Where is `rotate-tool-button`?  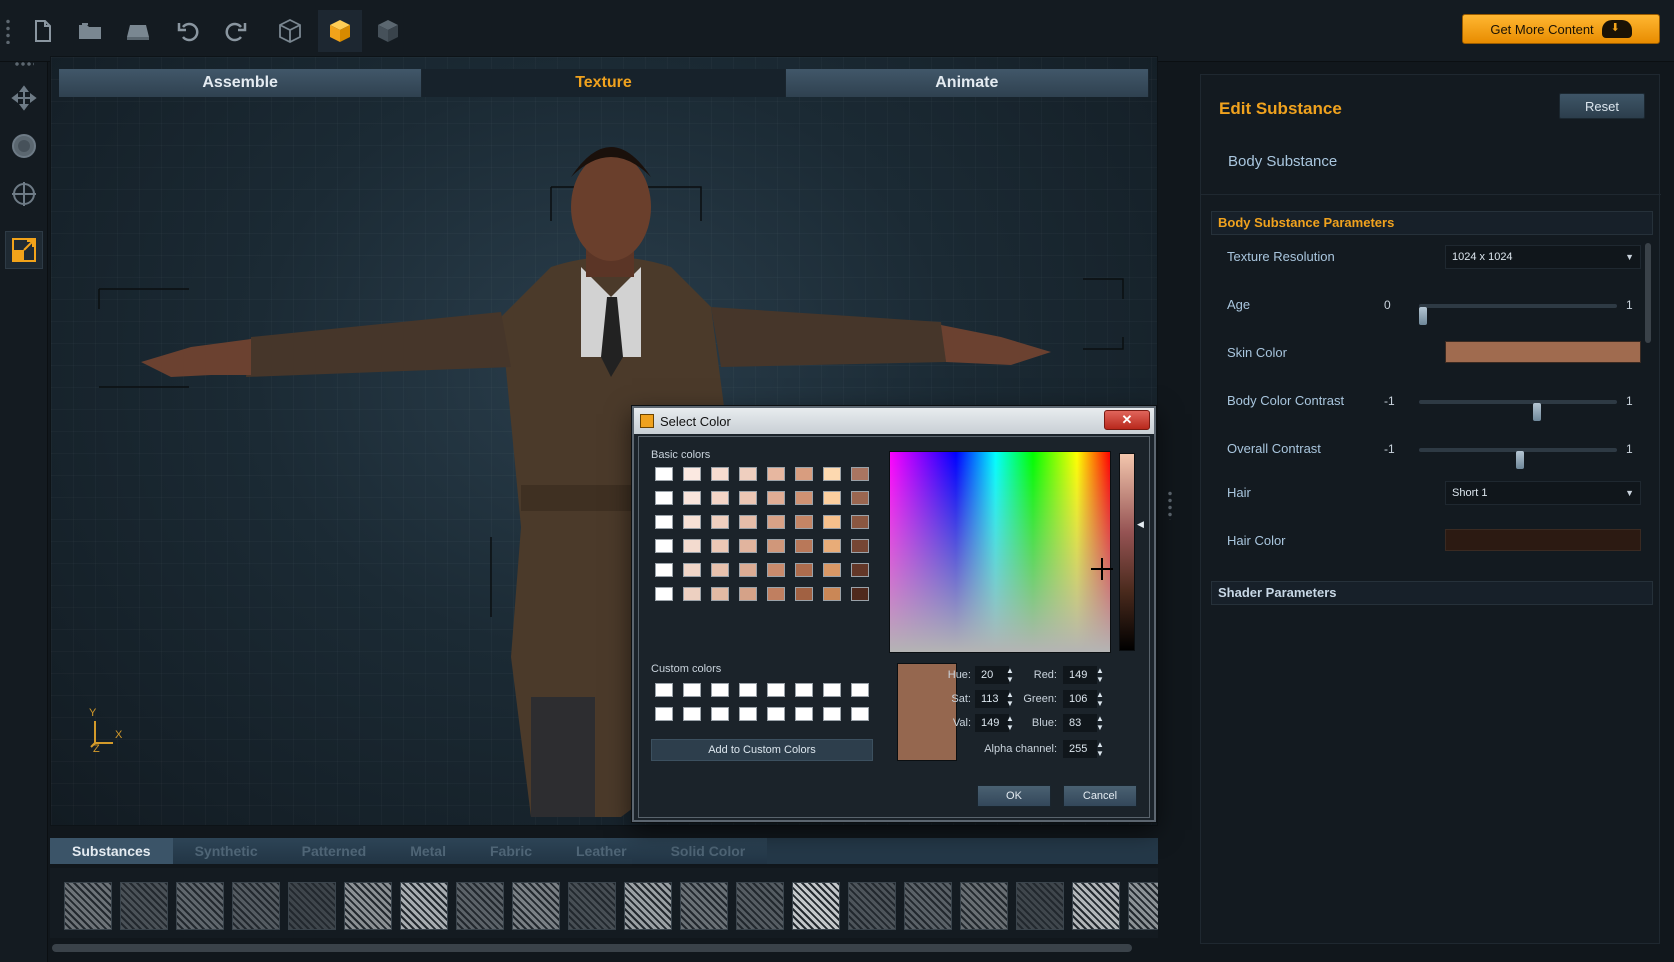
rotate-tool-button is located at coordinates (24, 146).